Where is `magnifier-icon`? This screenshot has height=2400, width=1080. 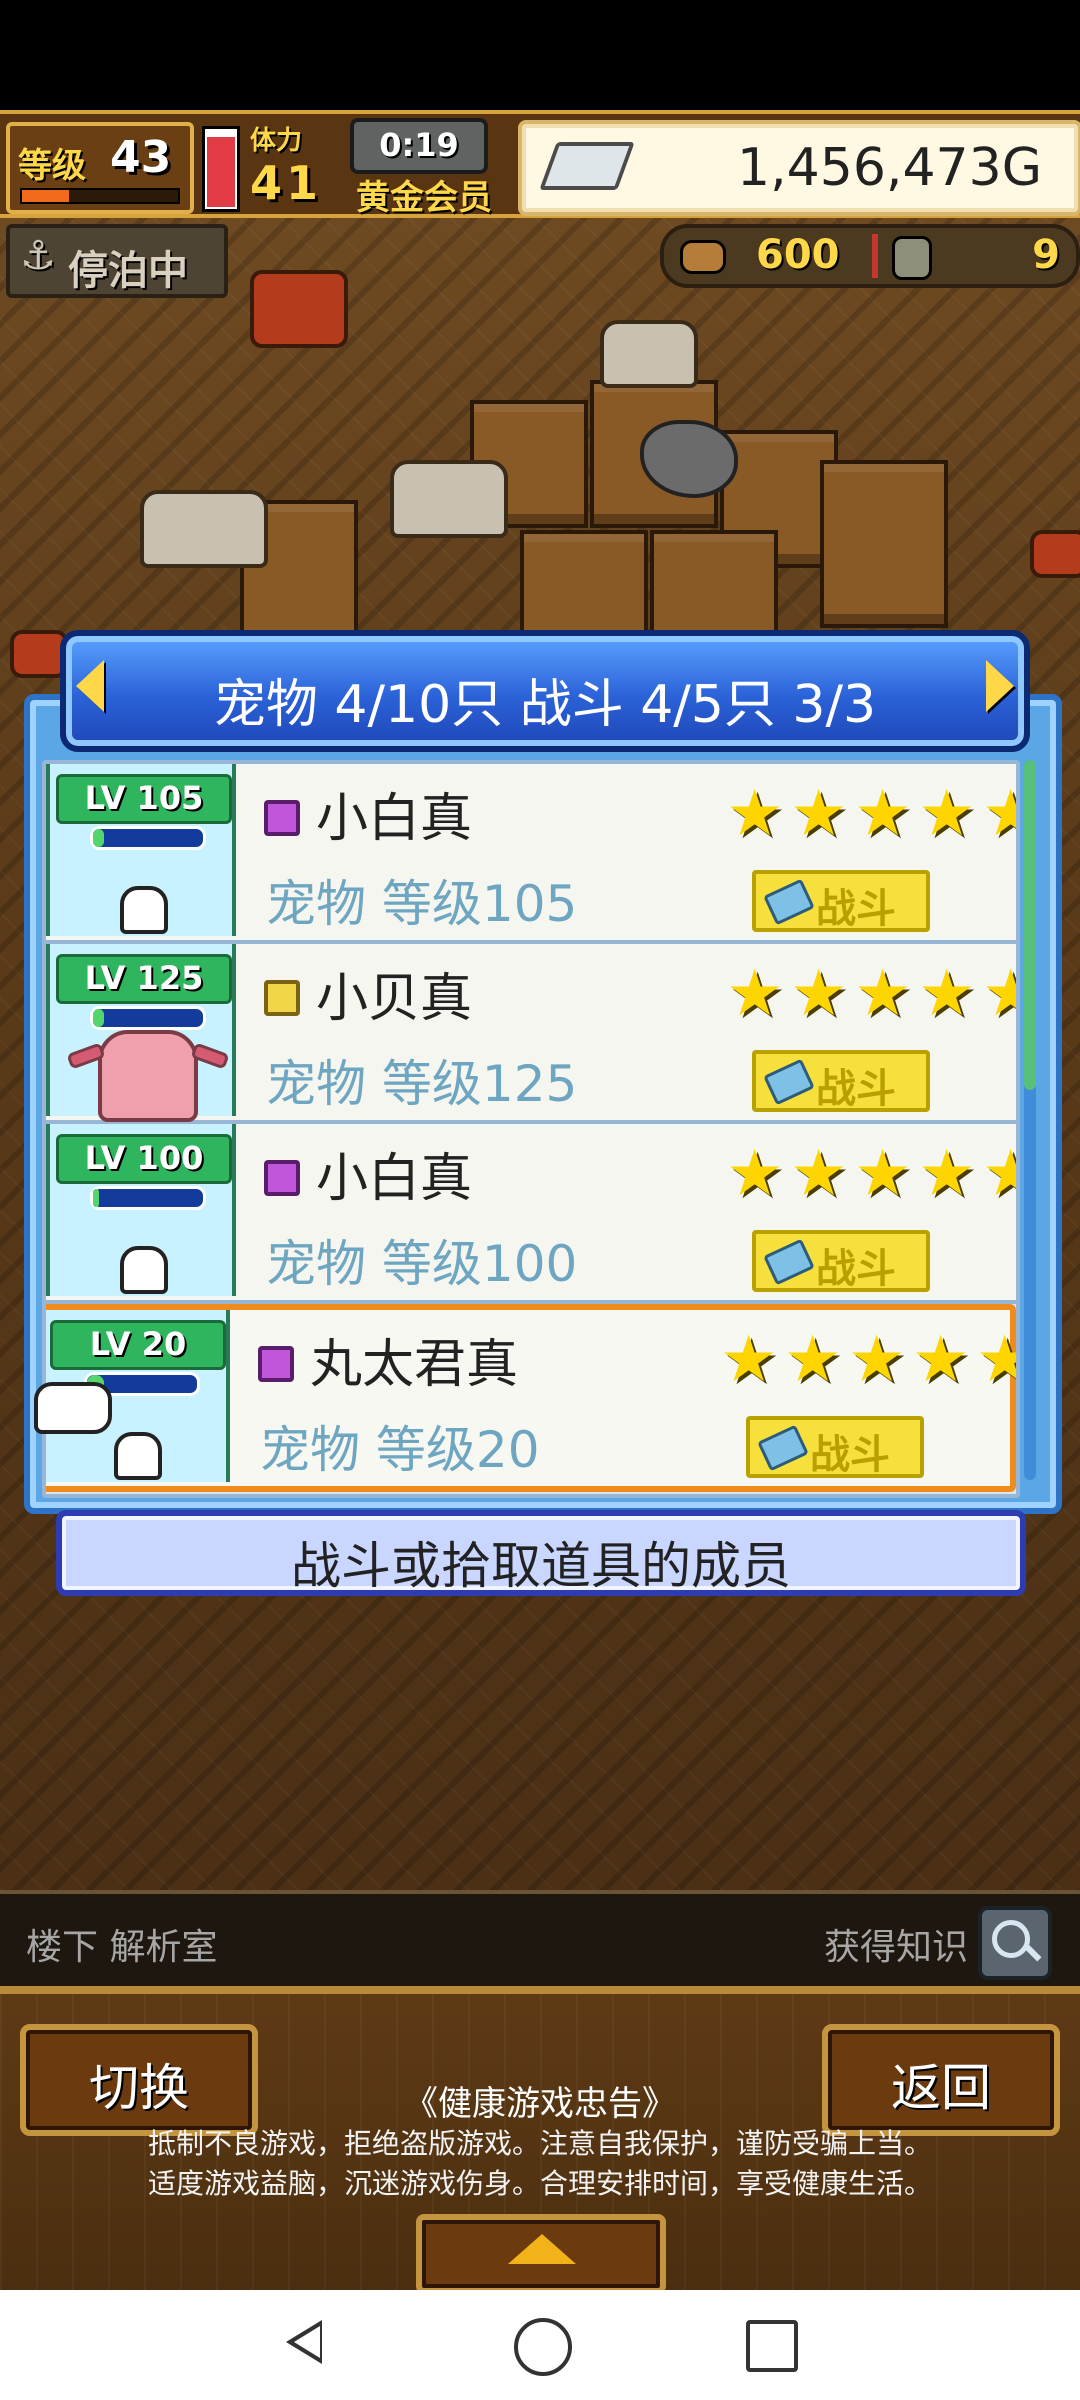
magnifier-icon is located at coordinates (1015, 1943).